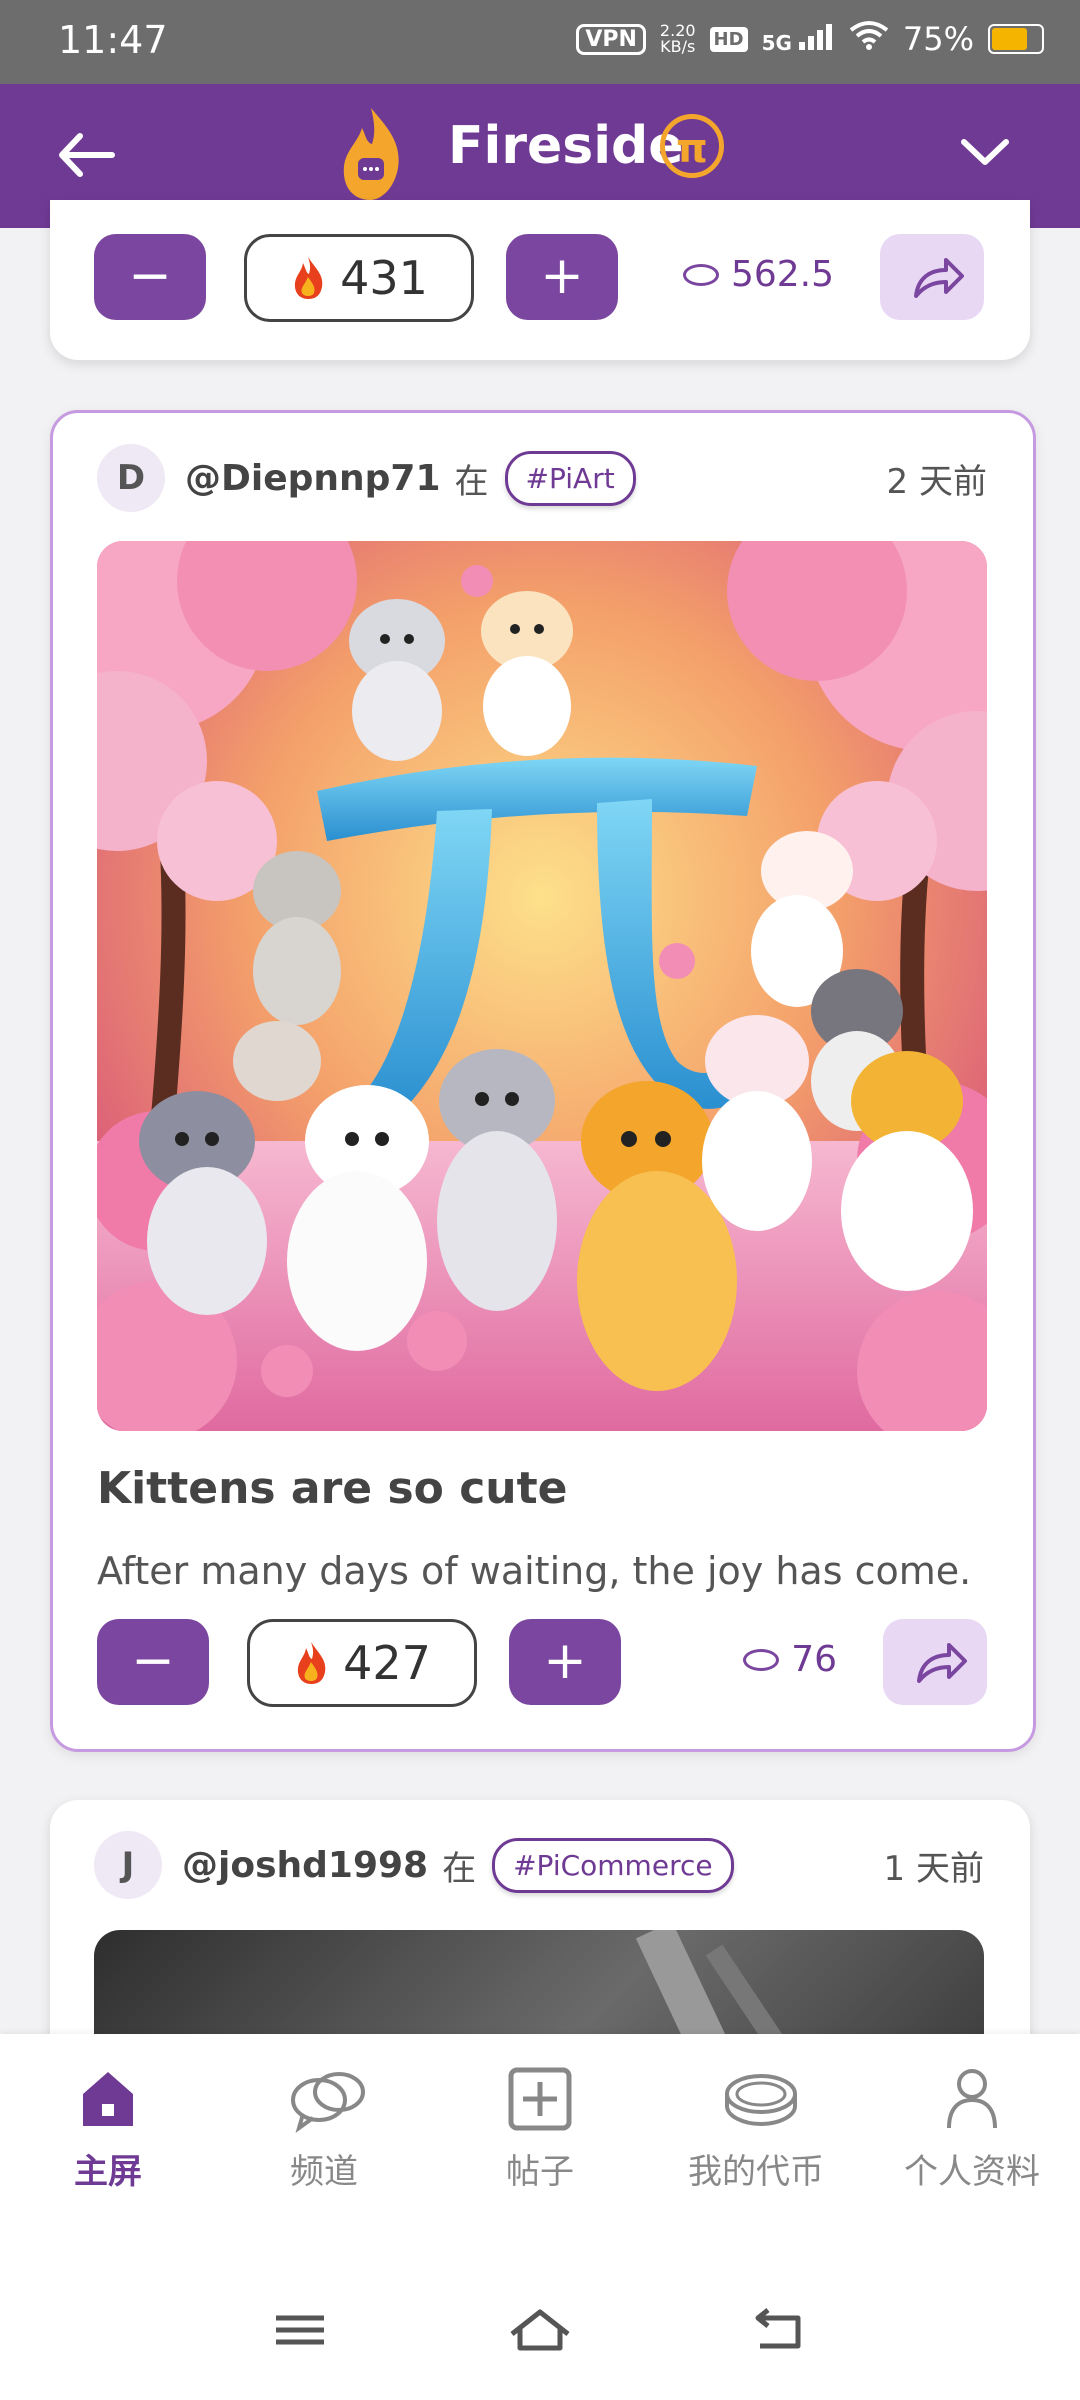  I want to click on wifi-icon, so click(869, 39).